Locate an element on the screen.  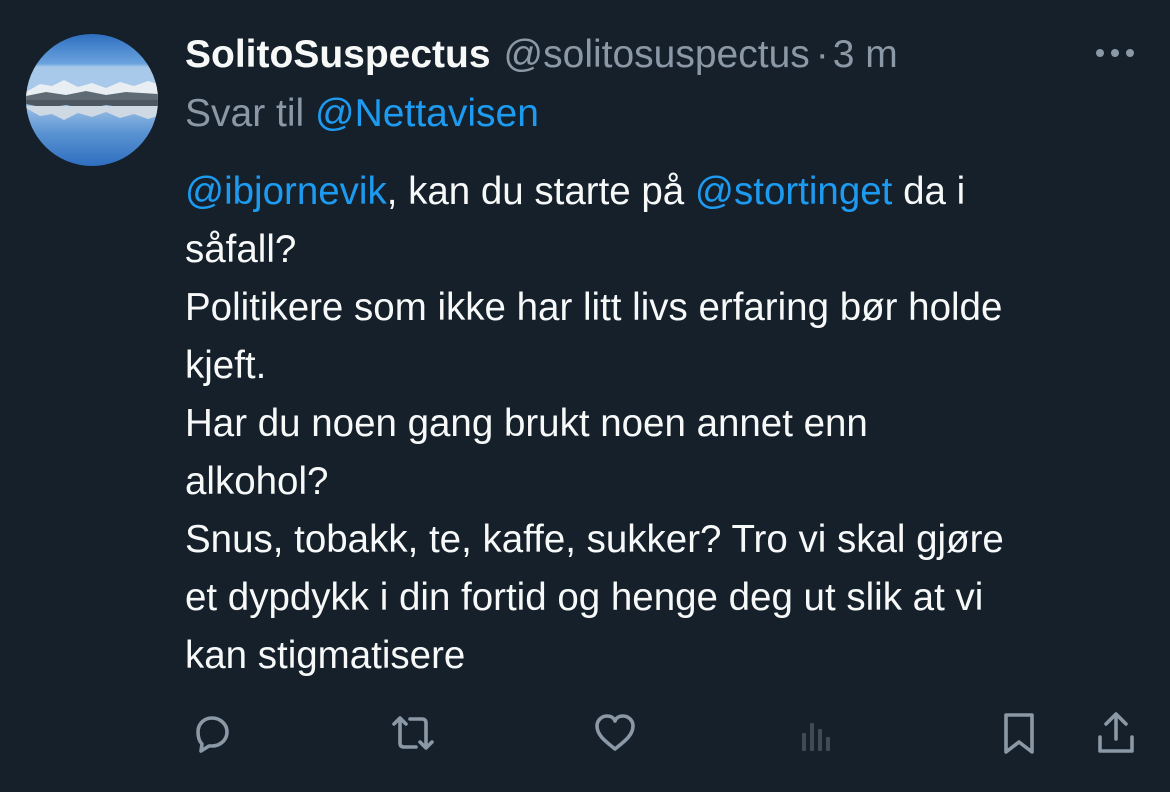
tweet-header: SolitoSuspectus @solitosuspectus · 3 m is located at coordinates (541, 55).